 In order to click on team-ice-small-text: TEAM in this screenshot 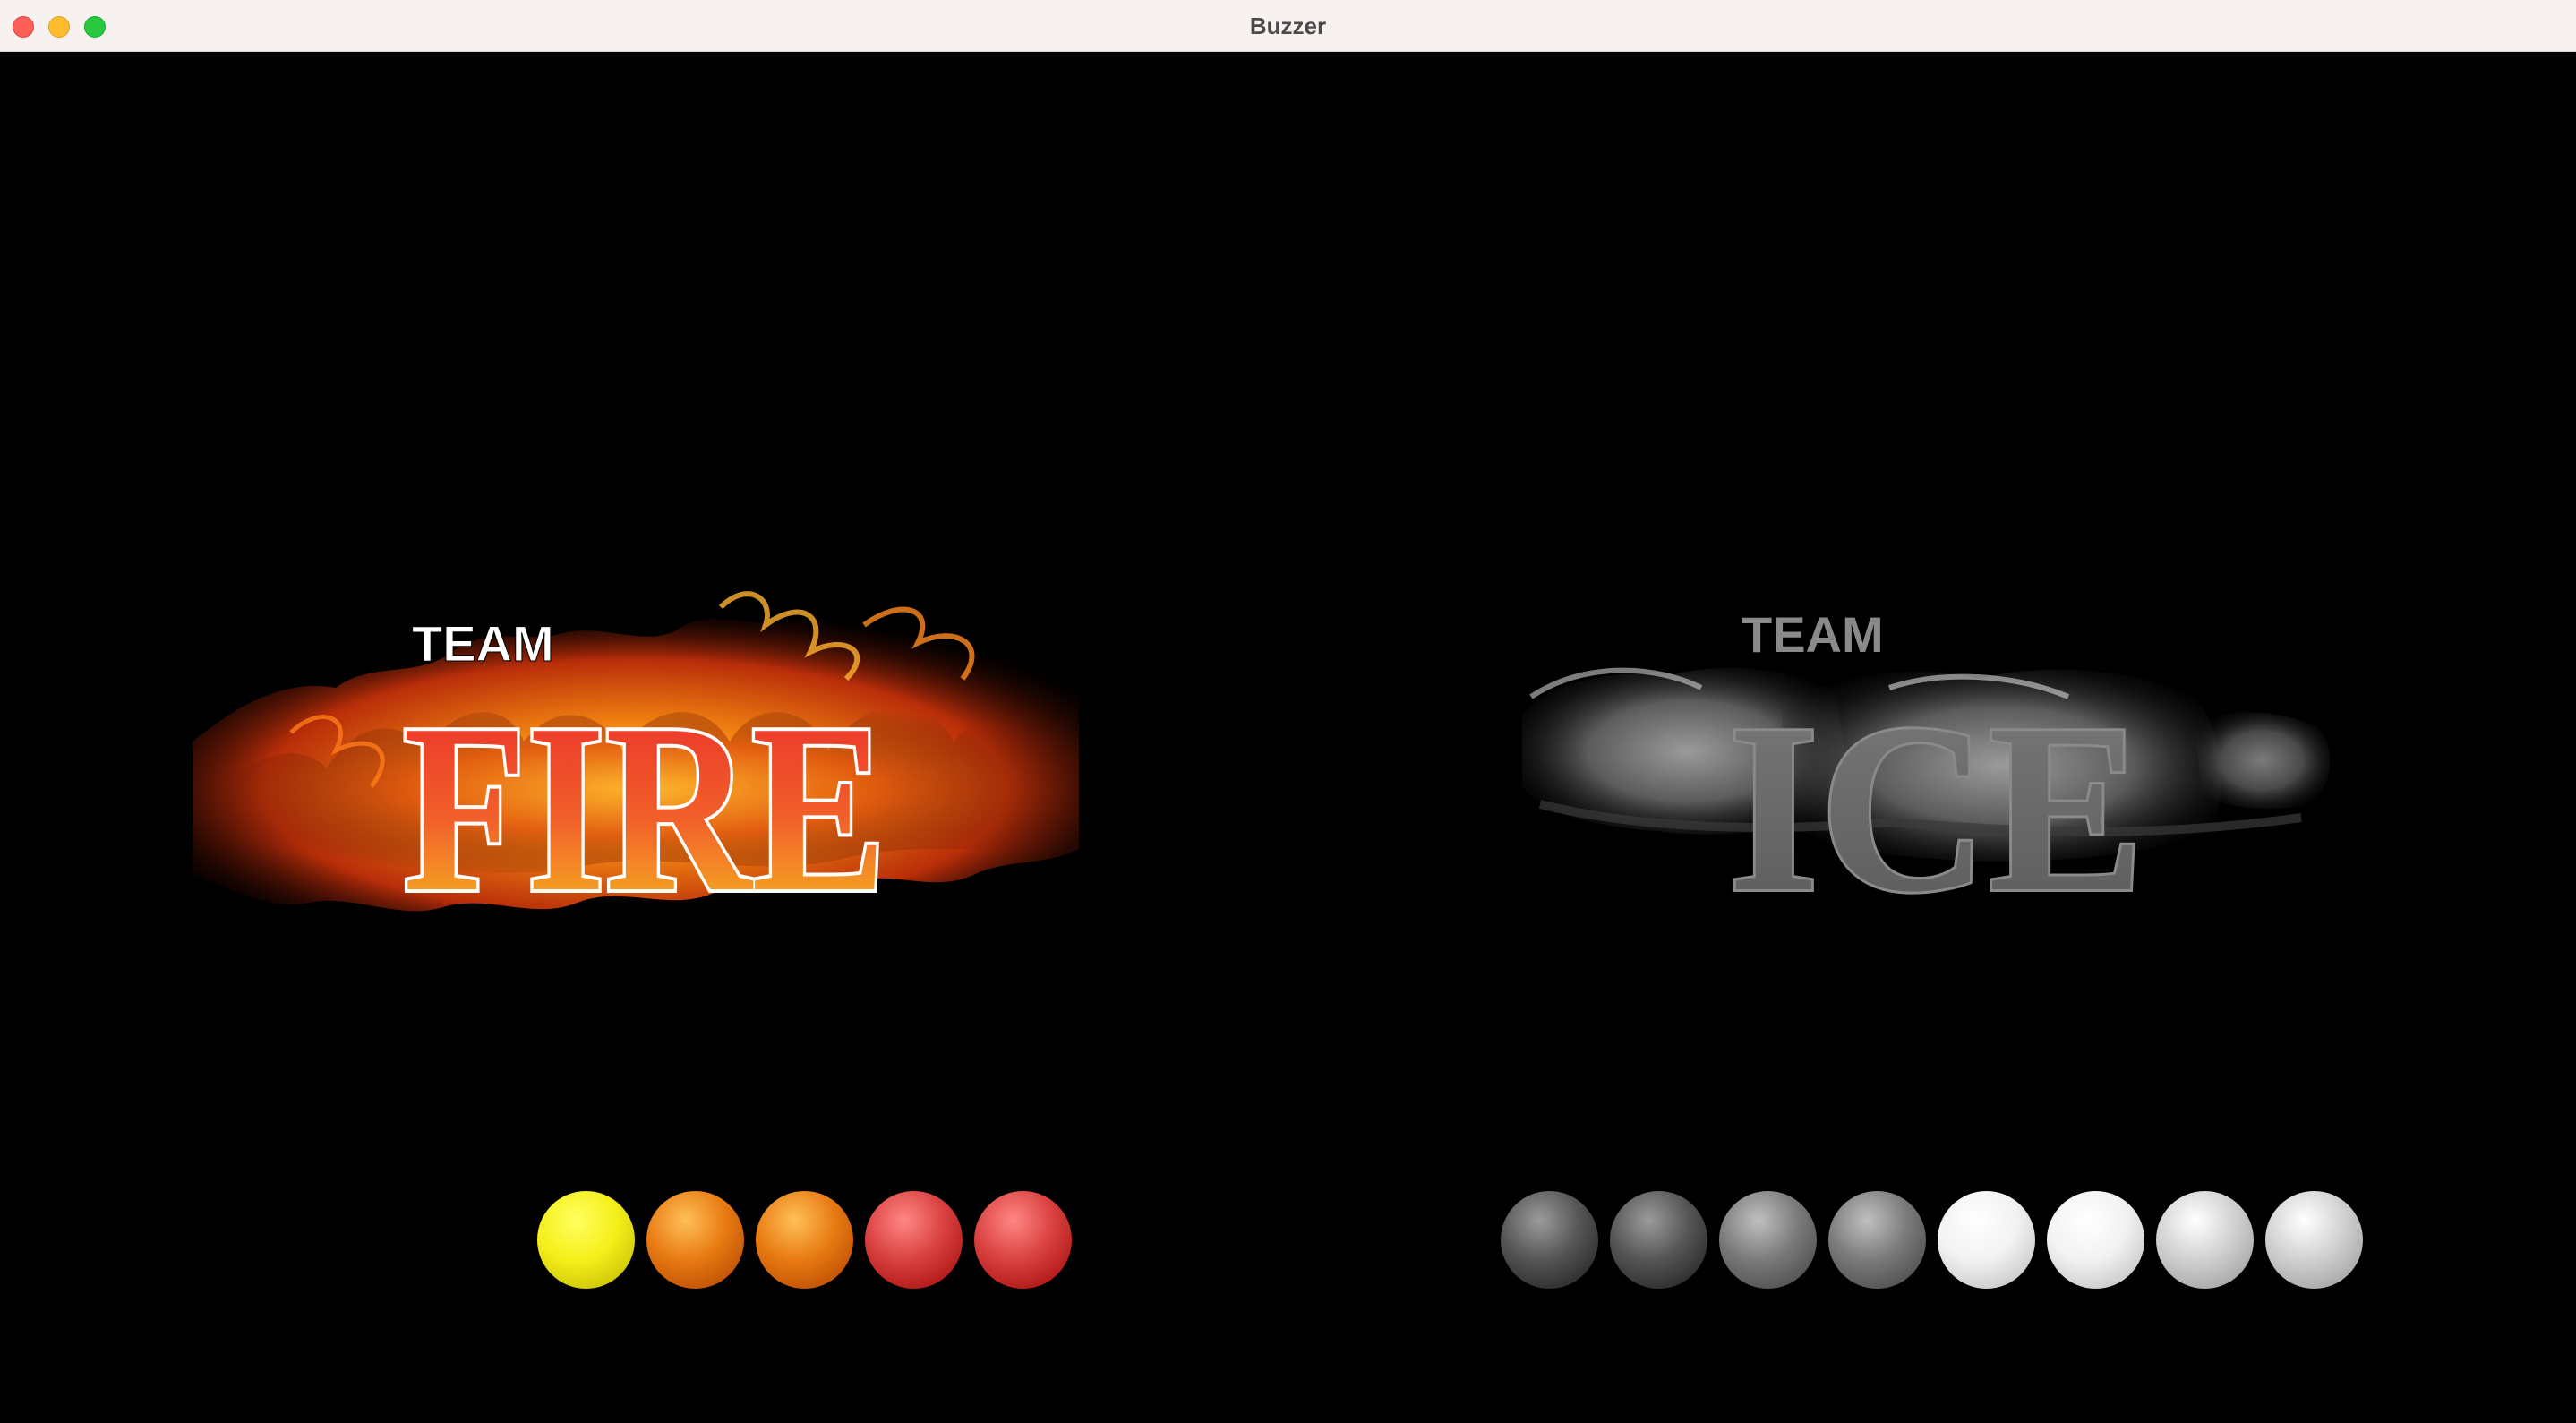, I will do `click(1813, 634)`.